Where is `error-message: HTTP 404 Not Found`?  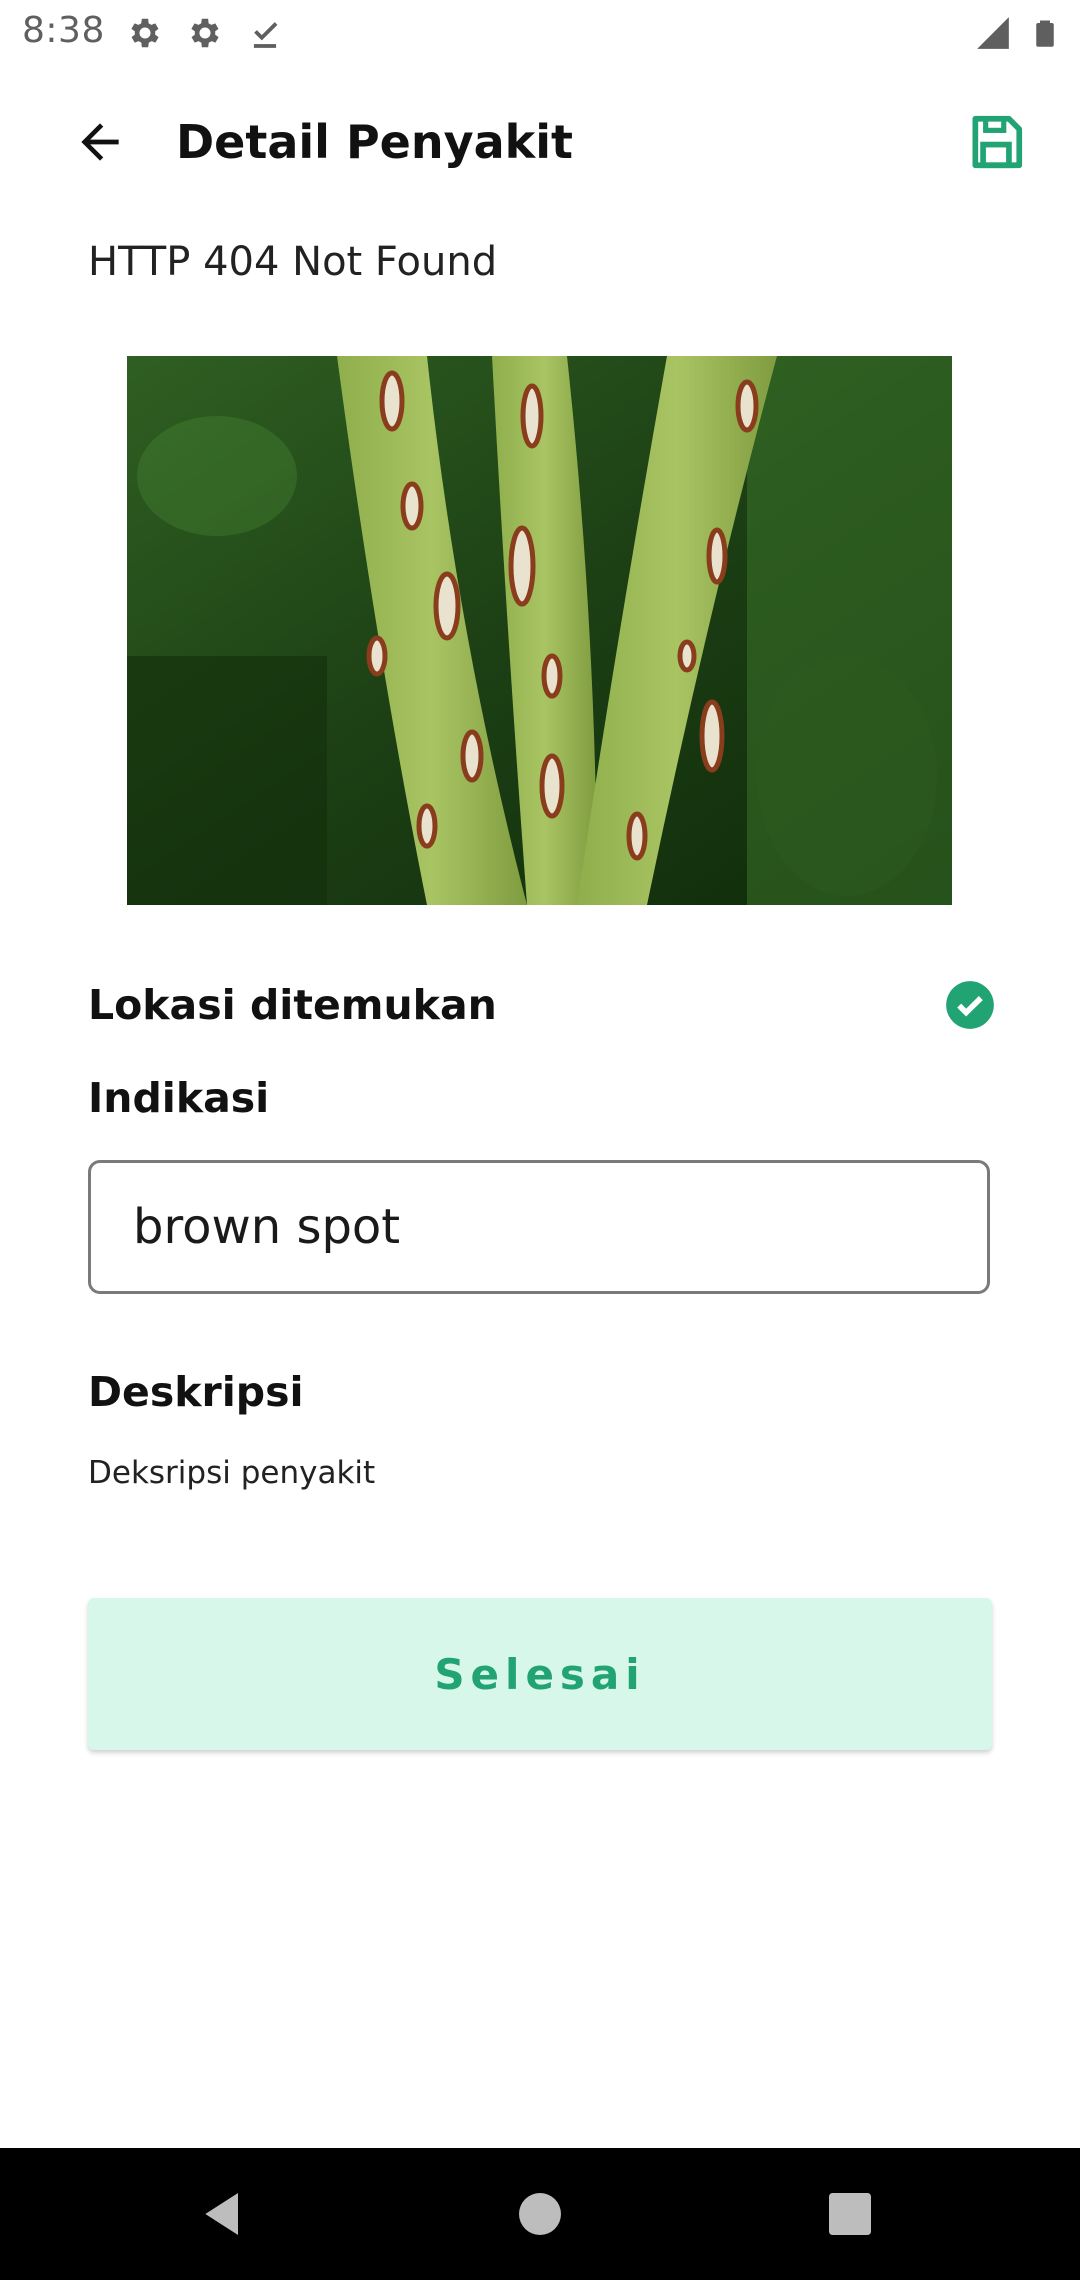
error-message: HTTP 404 Not Found is located at coordinates (293, 262).